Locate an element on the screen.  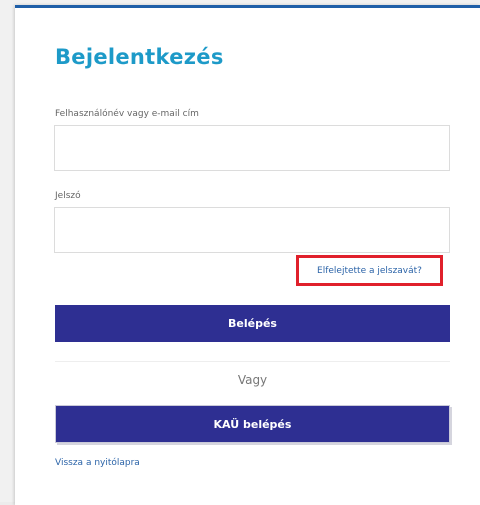
password-label: Jelszó is located at coordinates (68, 196).